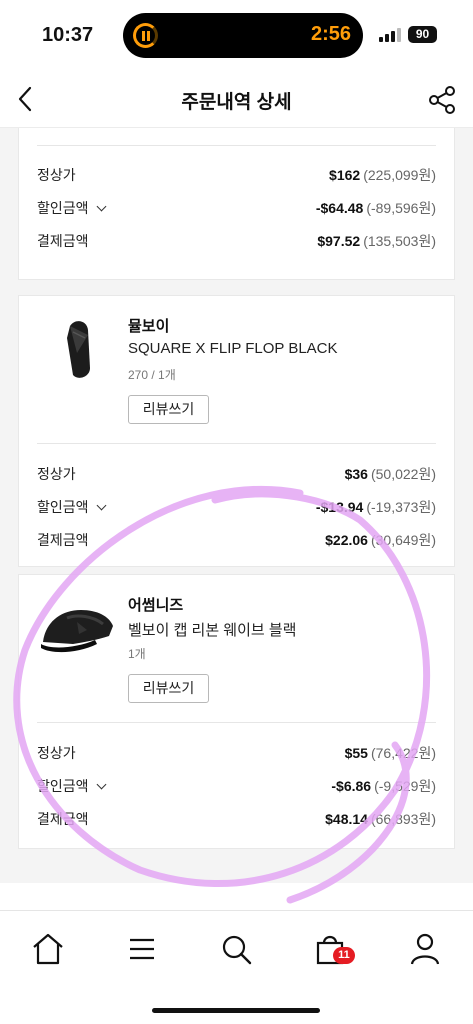 This screenshot has height=1024, width=473. I want to click on nav-menu, so click(142, 949).